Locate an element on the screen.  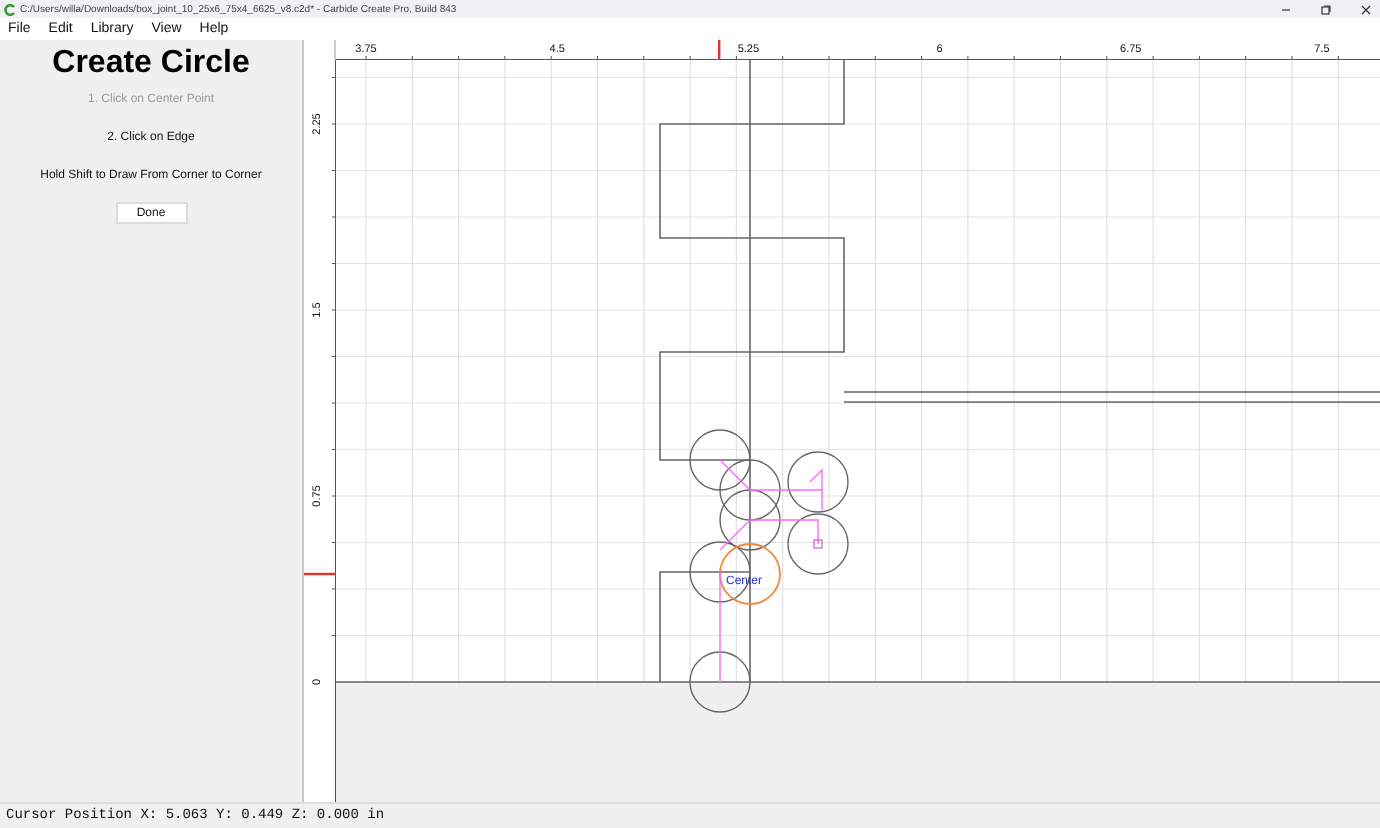
close-icon is located at coordinates (1366, 9).